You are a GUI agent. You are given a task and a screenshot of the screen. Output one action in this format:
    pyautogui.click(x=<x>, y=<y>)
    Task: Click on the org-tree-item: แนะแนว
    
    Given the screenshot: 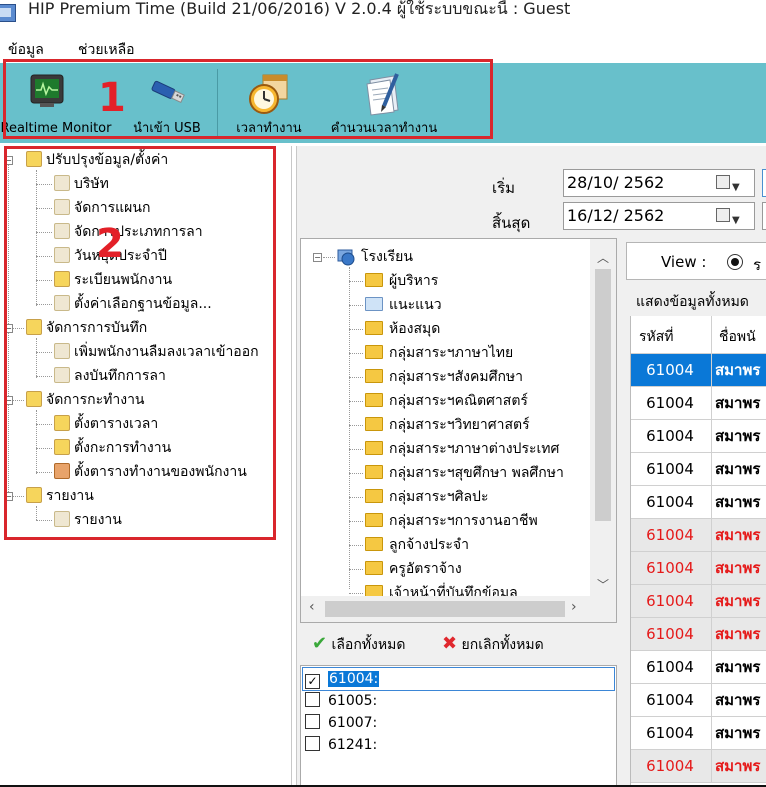 What is the action you would take?
    pyautogui.click(x=403, y=305)
    